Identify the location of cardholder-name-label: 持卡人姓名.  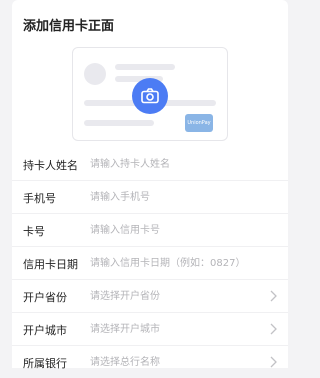
(50, 165).